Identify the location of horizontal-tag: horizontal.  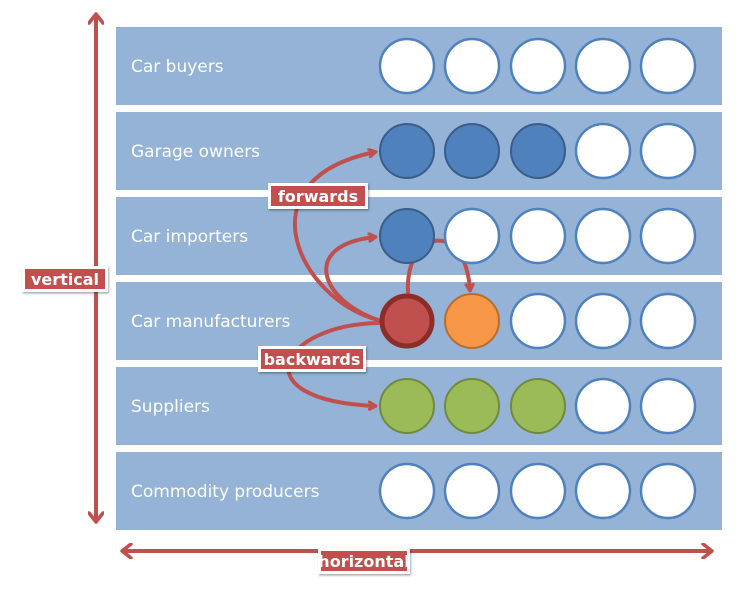
(364, 561).